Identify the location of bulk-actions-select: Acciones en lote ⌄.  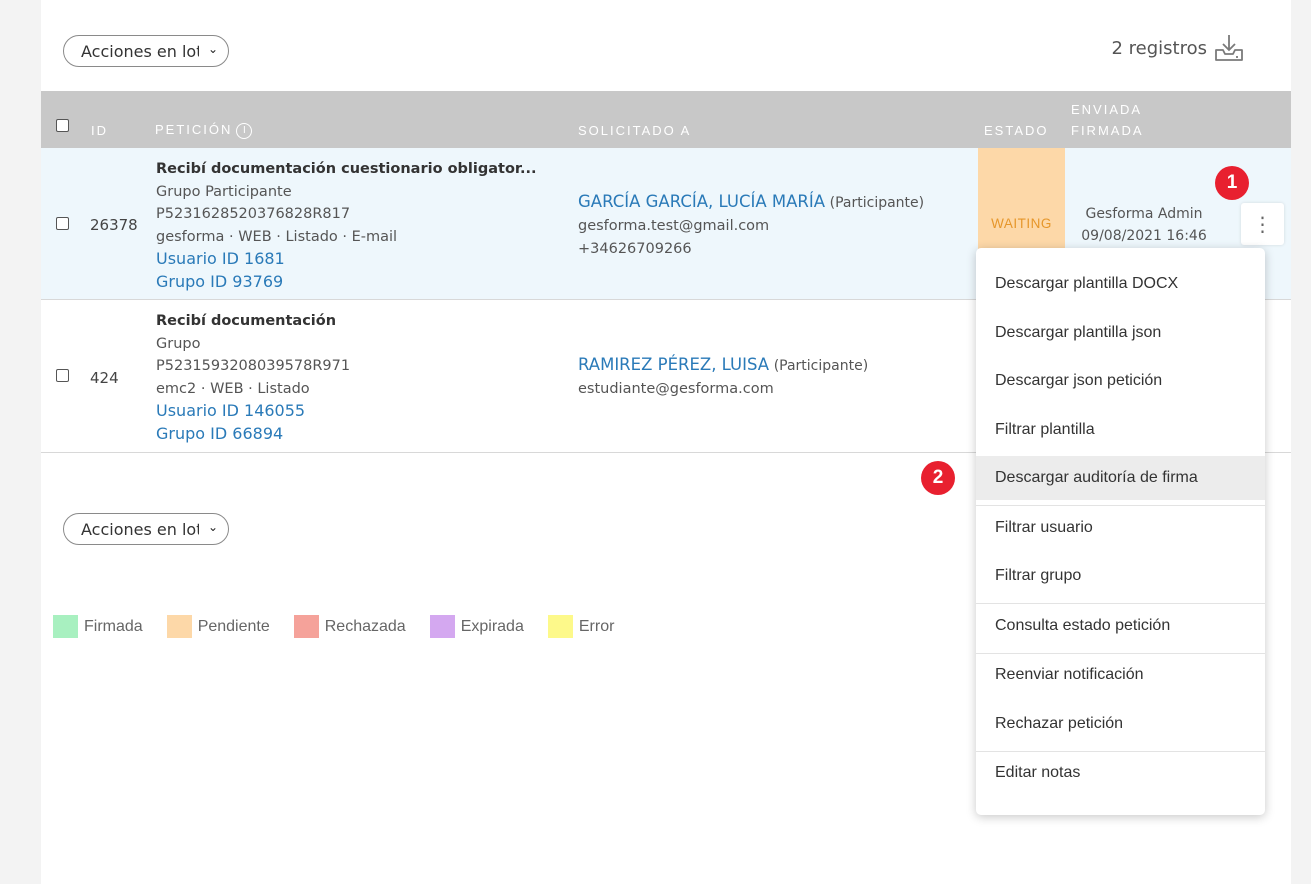
(146, 51).